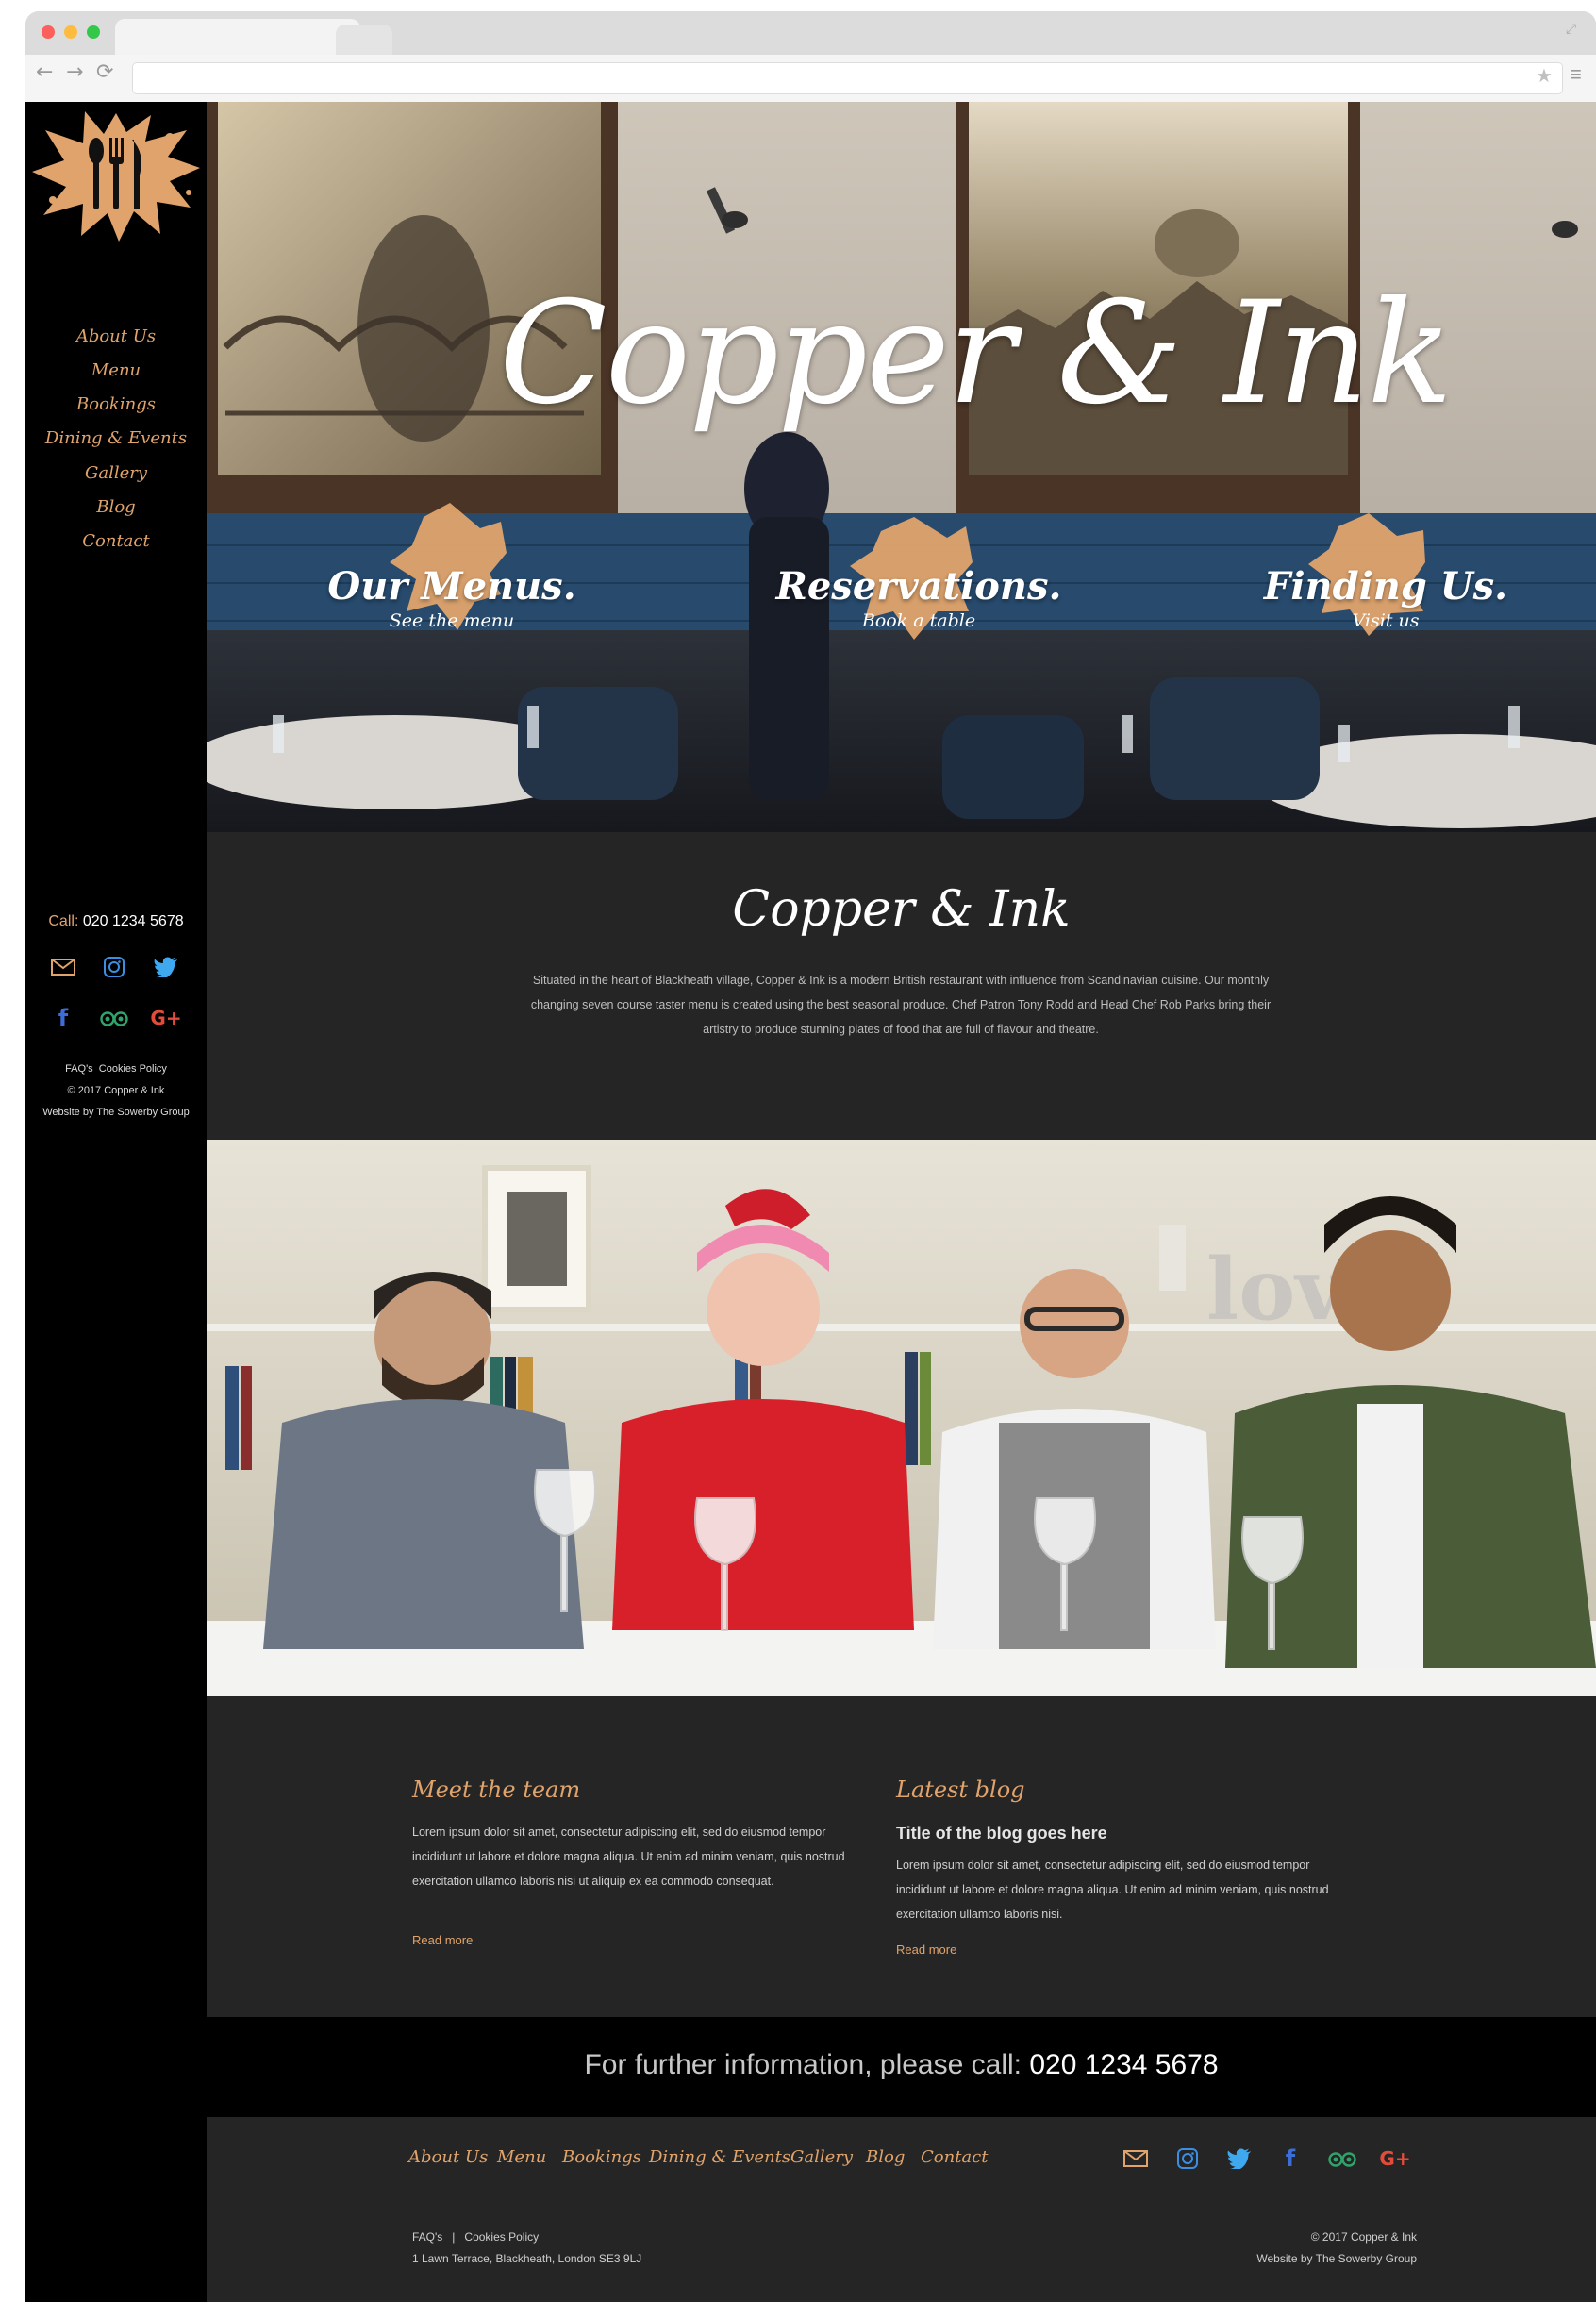 Image resolution: width=1596 pixels, height=2302 pixels. I want to click on cta-title: Reservations., so click(918, 586).